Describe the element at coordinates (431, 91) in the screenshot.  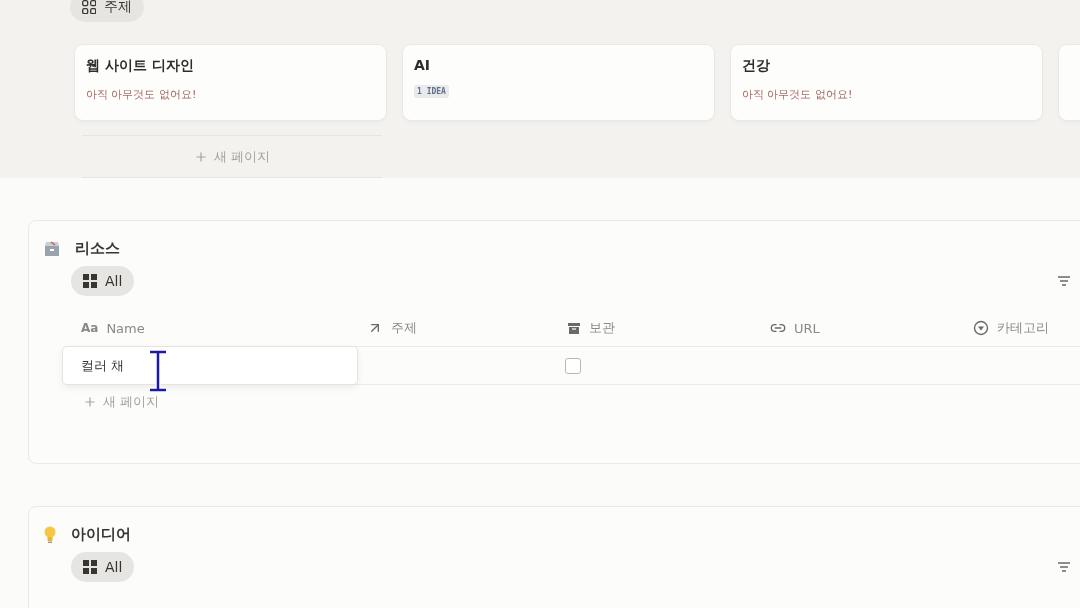
I see `count-tag: 1 IDEA` at that location.